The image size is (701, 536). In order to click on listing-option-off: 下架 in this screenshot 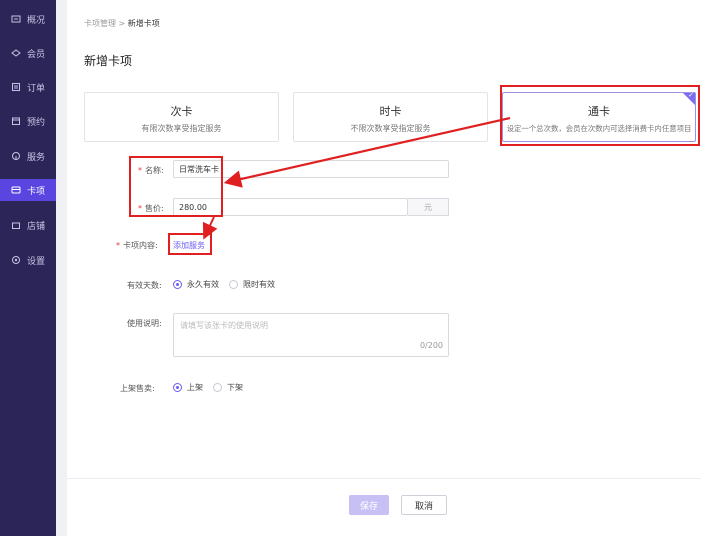, I will do `click(228, 387)`.